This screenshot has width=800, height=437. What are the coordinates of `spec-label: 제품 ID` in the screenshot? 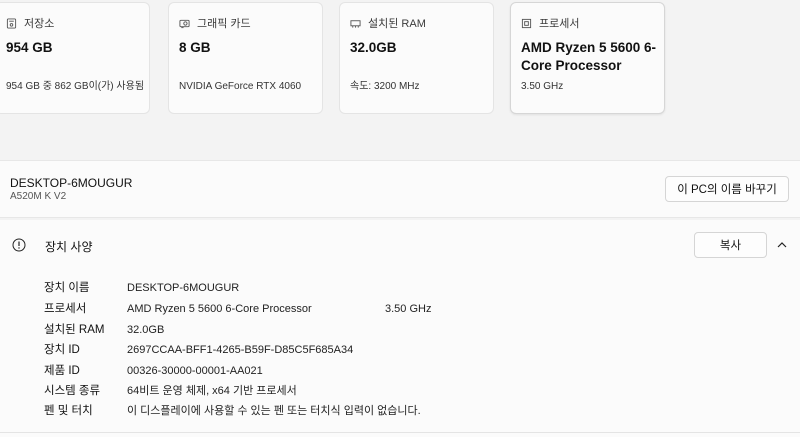 It's located at (62, 371).